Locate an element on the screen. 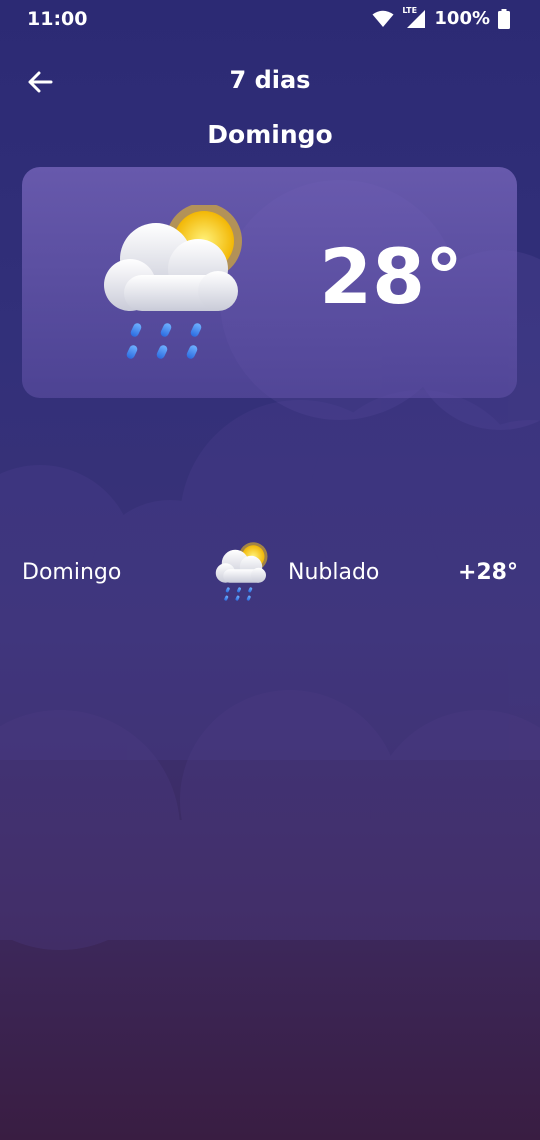 This screenshot has width=540, height=1140. wifi-icon is located at coordinates (383, 18).